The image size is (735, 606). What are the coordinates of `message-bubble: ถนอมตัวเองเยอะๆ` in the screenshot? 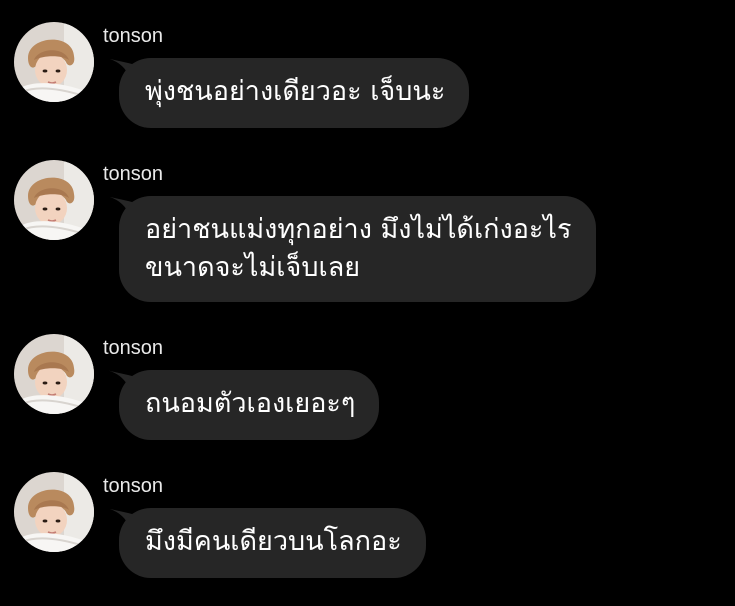 It's located at (249, 405).